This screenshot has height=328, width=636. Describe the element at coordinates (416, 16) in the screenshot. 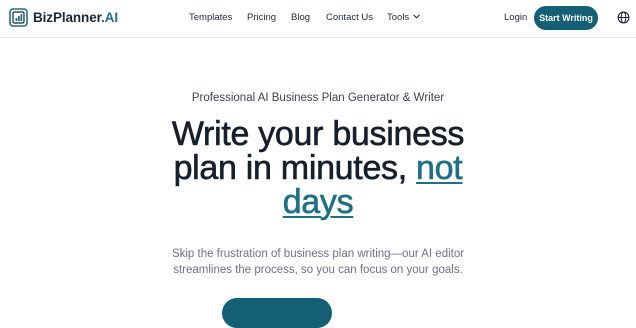

I see `chevron-down-icon` at that location.